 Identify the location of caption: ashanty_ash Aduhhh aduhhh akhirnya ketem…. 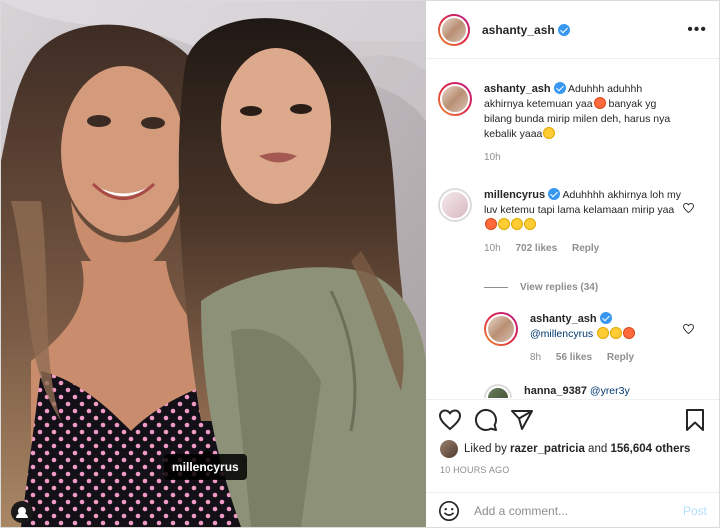
(561, 123).